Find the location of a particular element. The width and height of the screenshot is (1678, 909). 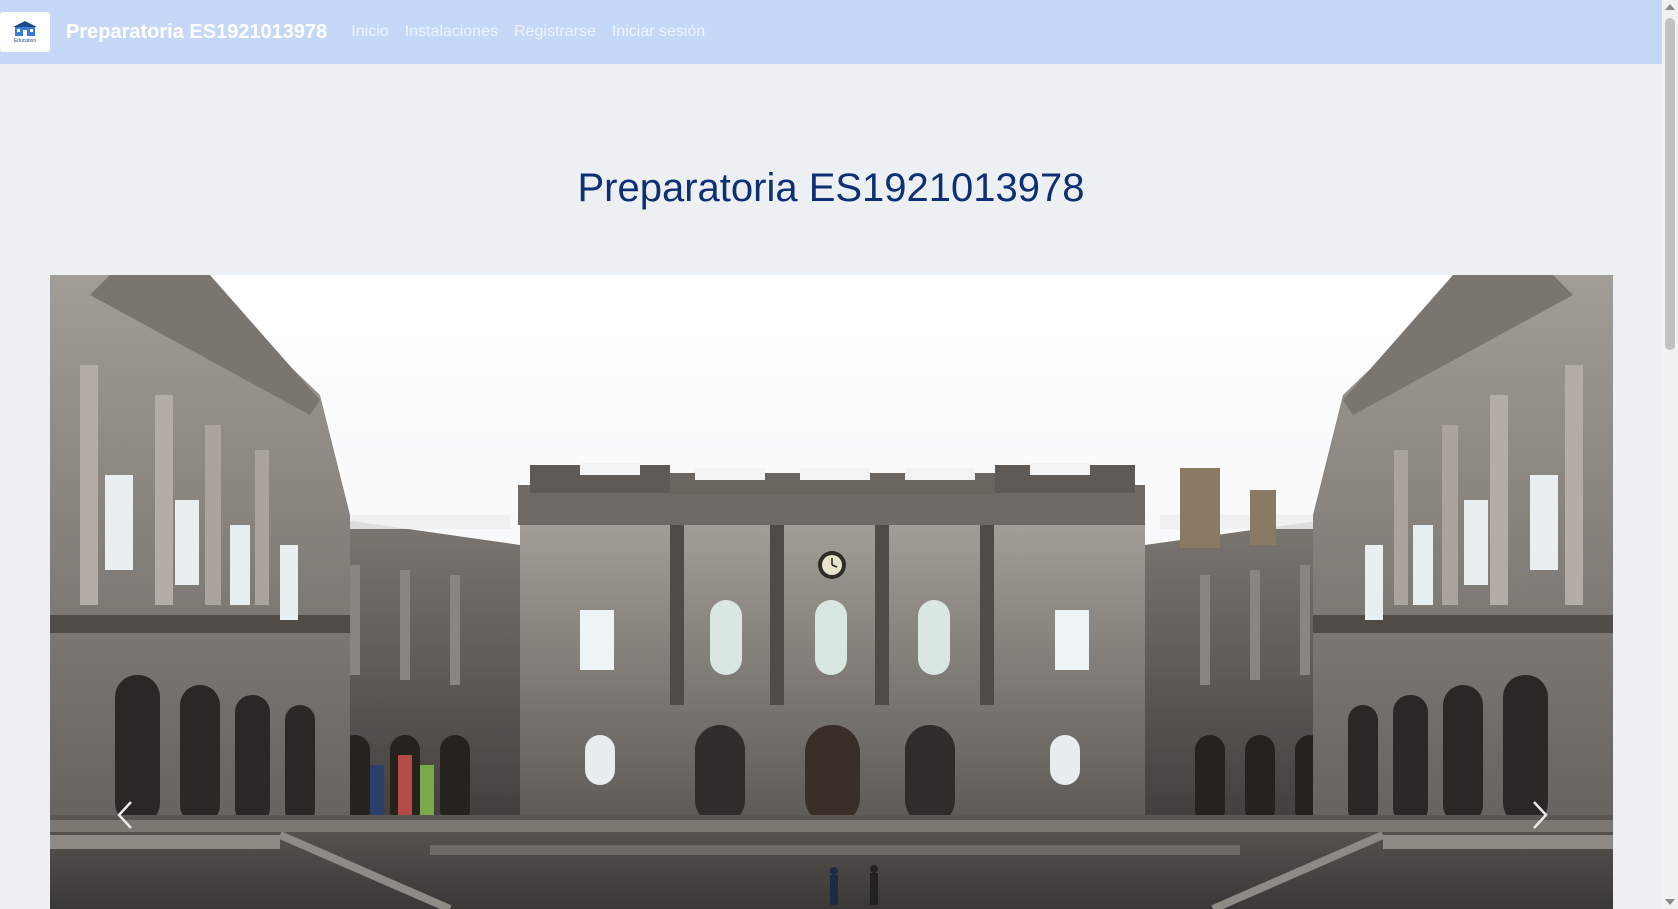

page-title: Preparatoria ES1921013978 is located at coordinates (831, 188).